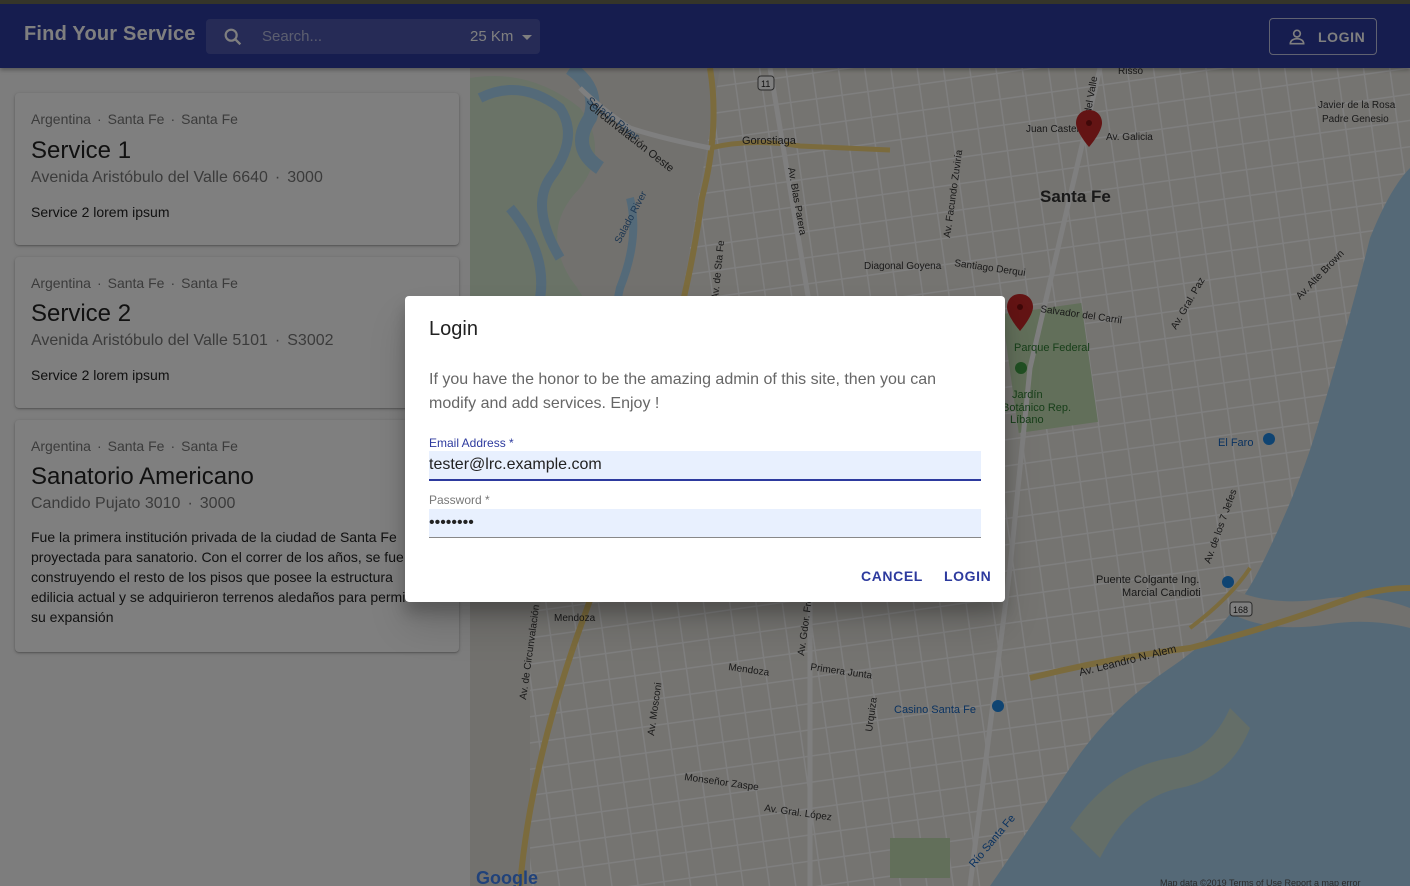 This screenshot has width=1410, height=886. I want to click on login-submit-button: LOGIN, so click(967, 576).